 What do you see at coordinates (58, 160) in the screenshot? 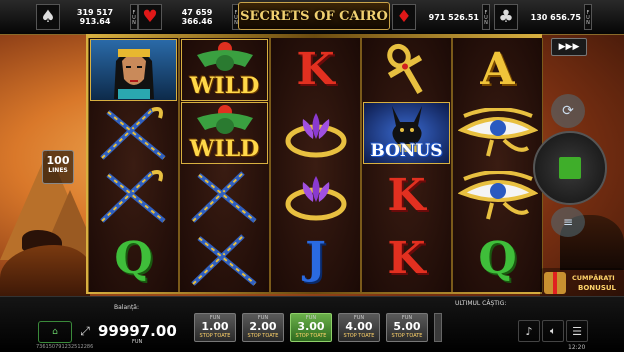
I see `lines-count: 100` at bounding box center [58, 160].